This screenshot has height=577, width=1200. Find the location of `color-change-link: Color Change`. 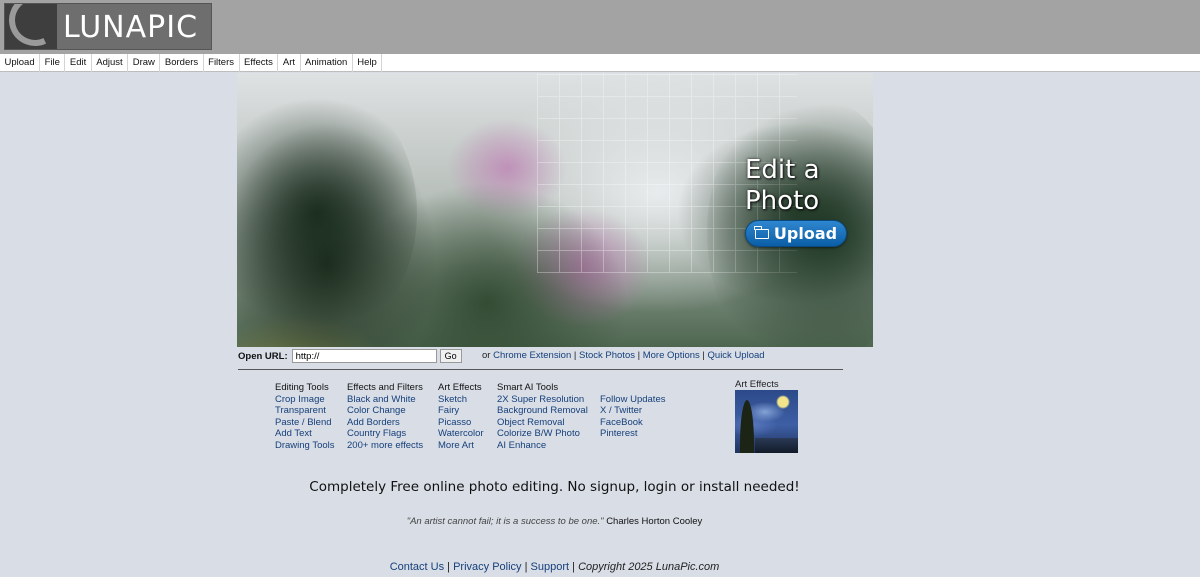

color-change-link: Color Change is located at coordinates (385, 411).